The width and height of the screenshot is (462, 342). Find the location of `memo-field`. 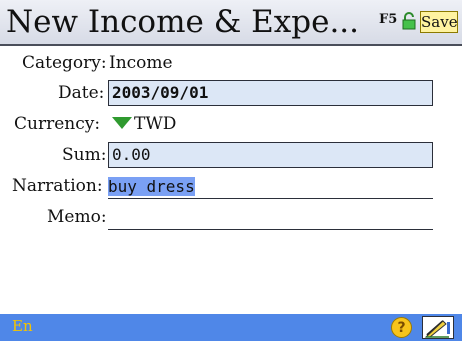

memo-field is located at coordinates (270, 217).